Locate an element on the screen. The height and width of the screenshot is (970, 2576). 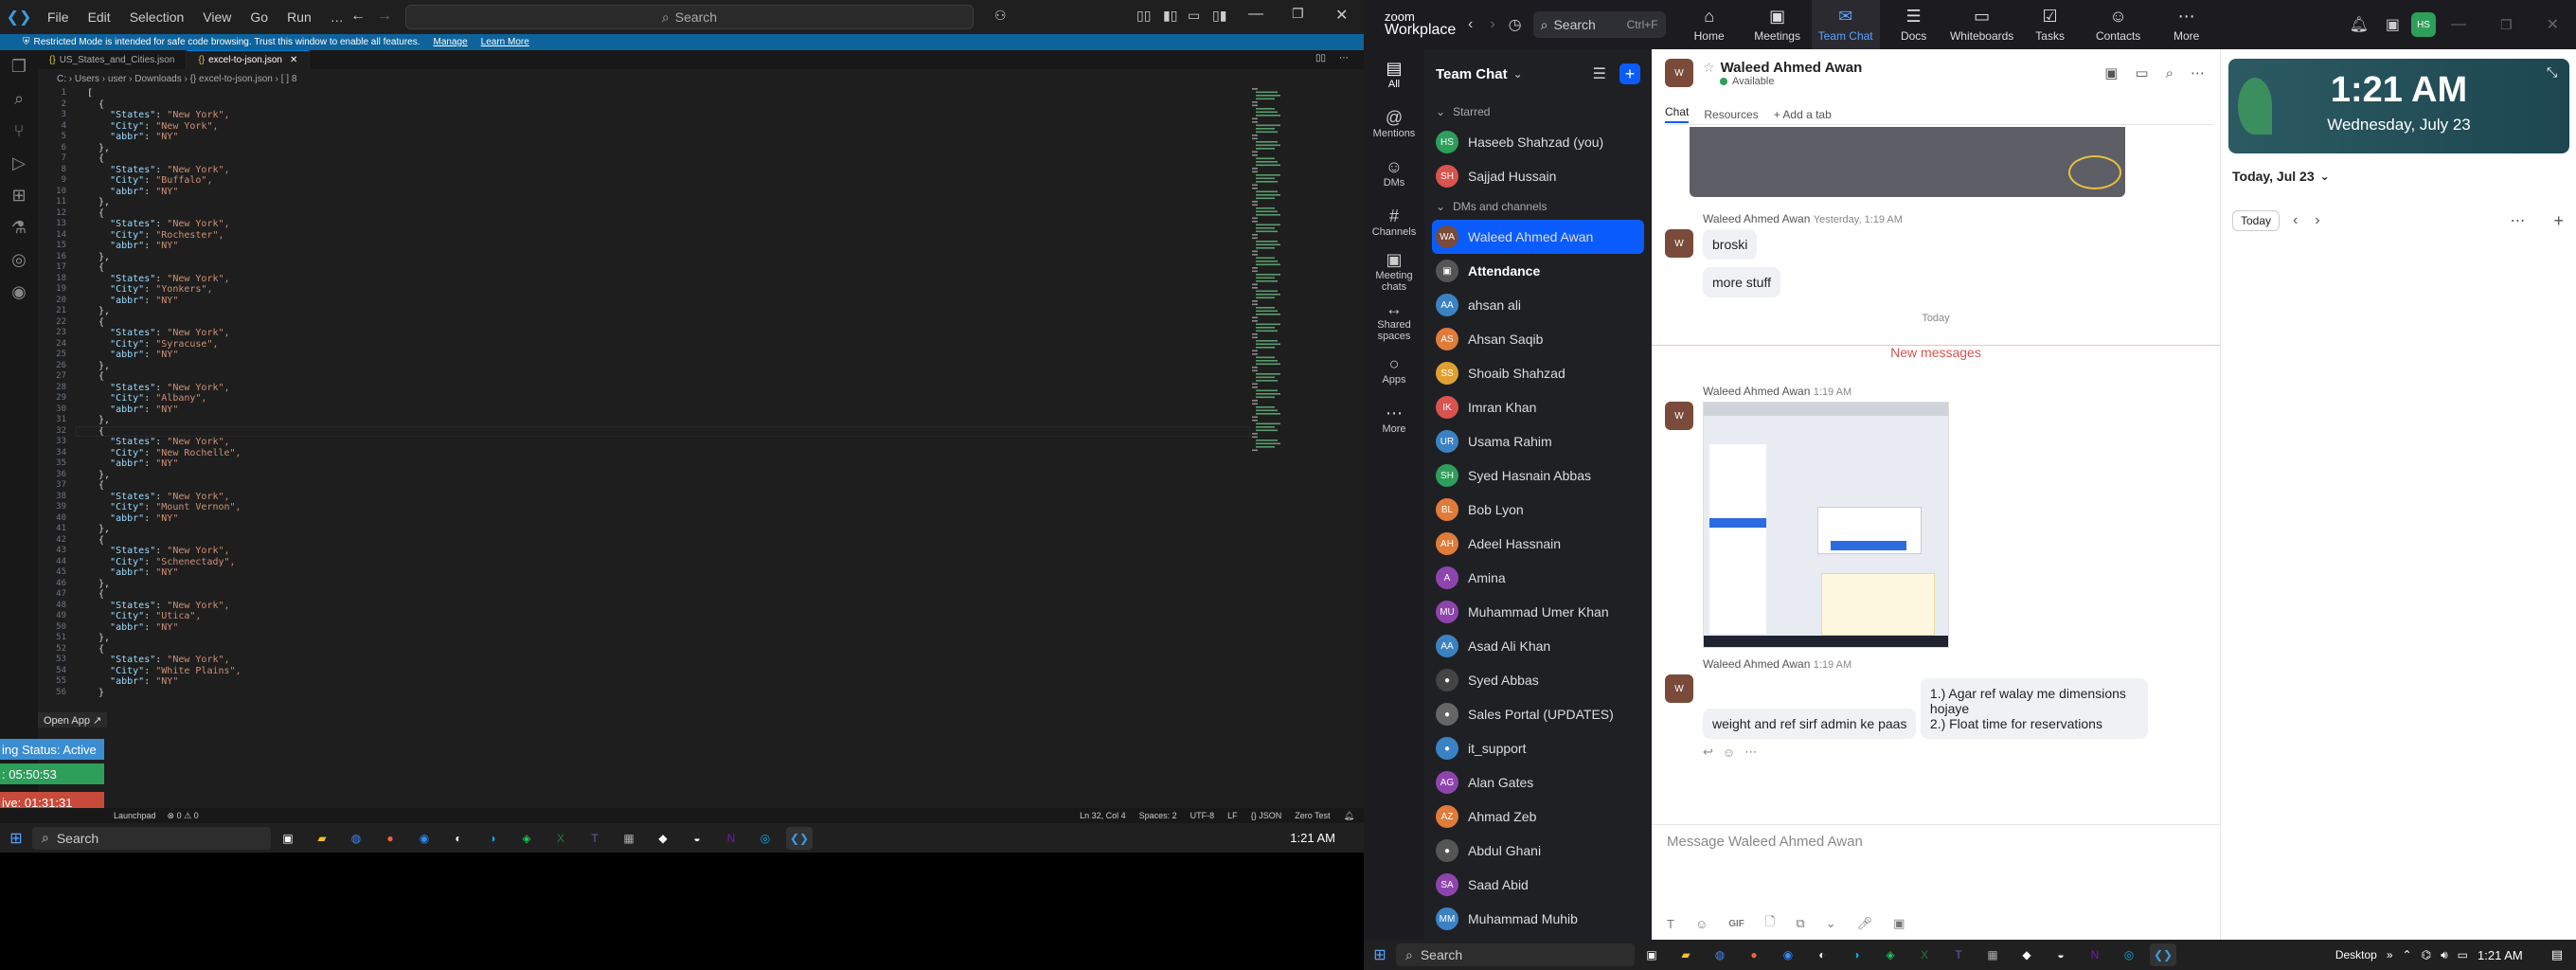
source-control-icon: ⑂ is located at coordinates (19, 131).